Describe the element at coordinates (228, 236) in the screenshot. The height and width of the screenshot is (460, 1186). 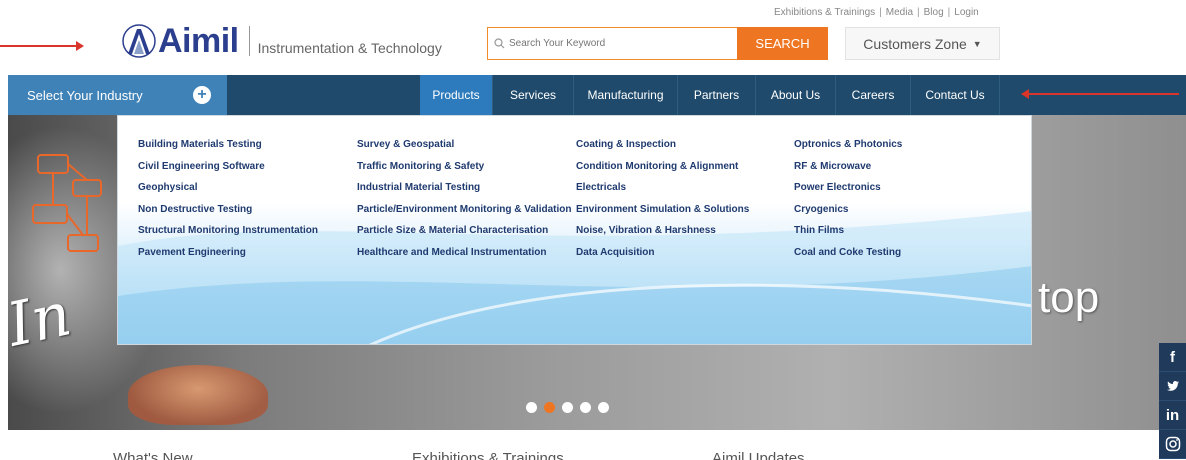
I see `menu-item: Structural Monitoring Instrumentation` at that location.